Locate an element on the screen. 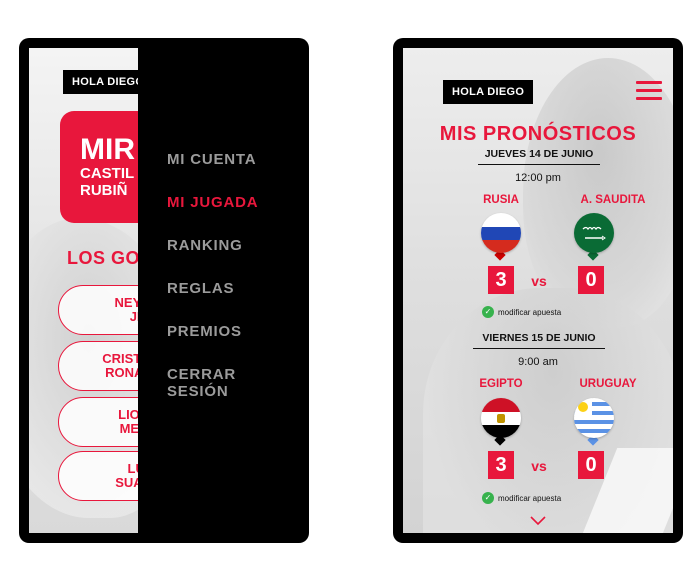  flag-russia-icon is located at coordinates (501, 233).